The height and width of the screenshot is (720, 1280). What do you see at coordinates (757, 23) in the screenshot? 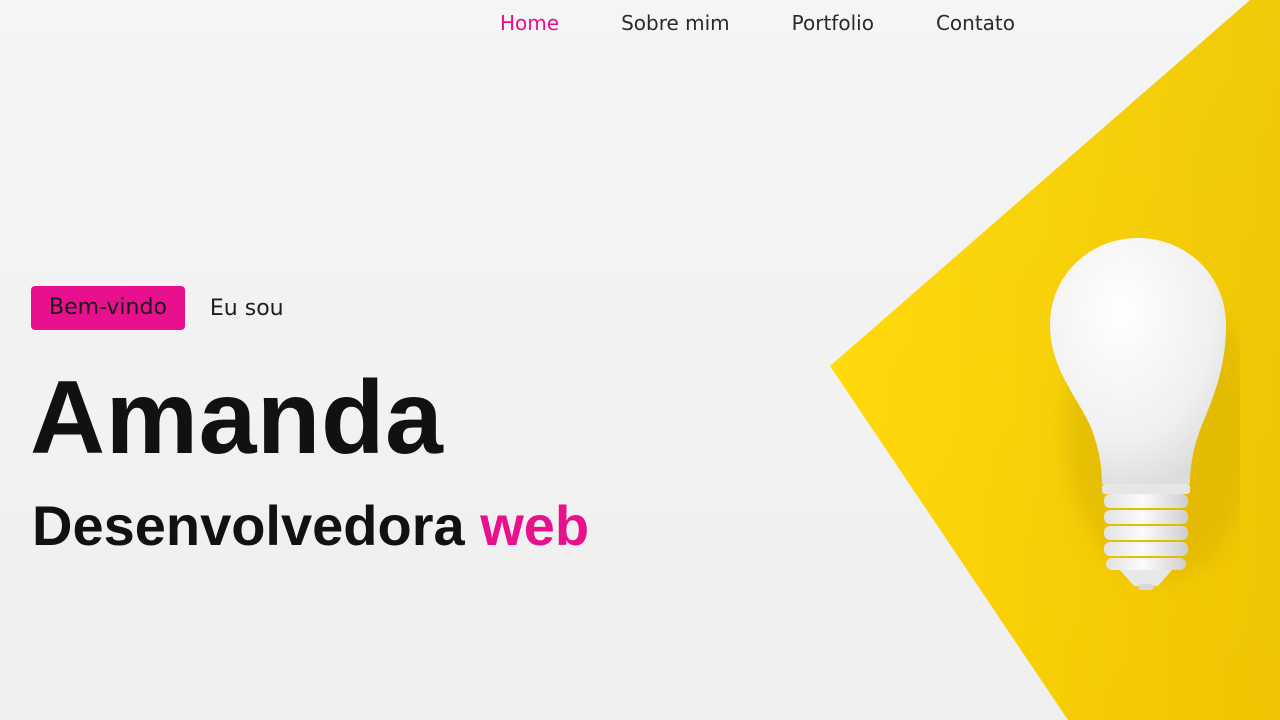
I see `main-navigation: Home Sobre mim Portfolio Contato` at bounding box center [757, 23].